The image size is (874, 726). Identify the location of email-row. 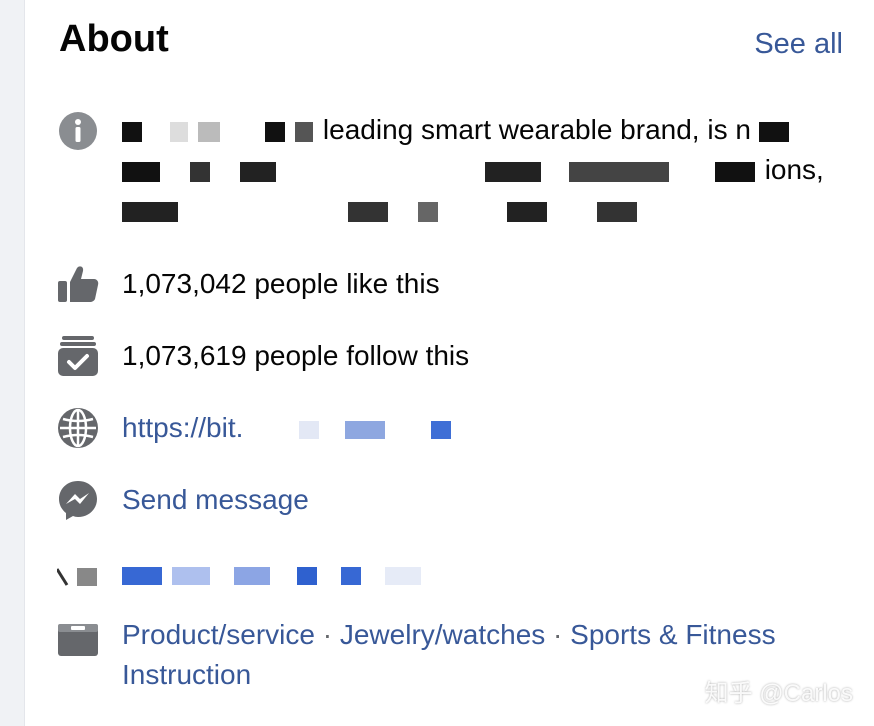
(452, 574).